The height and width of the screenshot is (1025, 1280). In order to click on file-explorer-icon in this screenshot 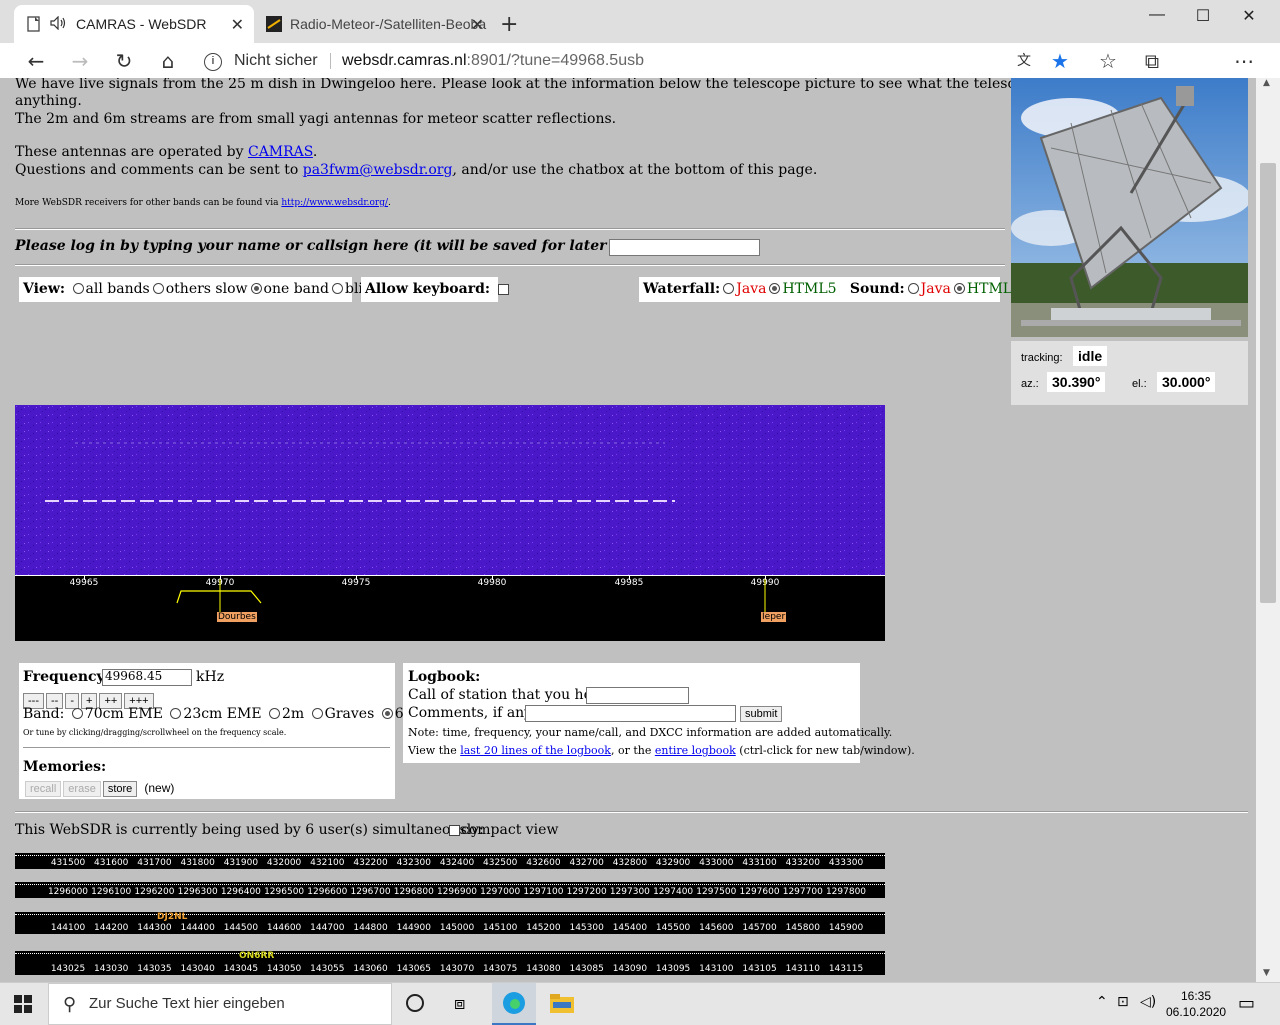, I will do `click(562, 1005)`.